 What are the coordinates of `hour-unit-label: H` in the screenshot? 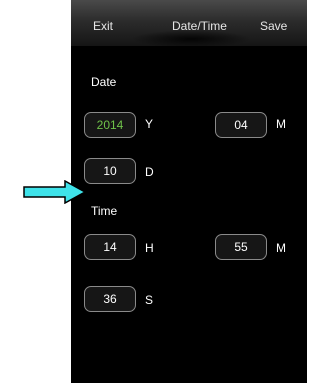 It's located at (149, 248).